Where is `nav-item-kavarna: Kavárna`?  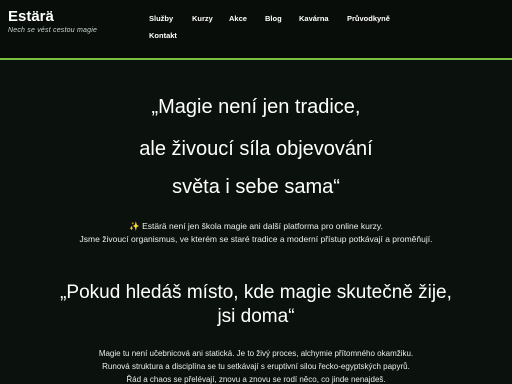
nav-item-kavarna: Kavárna is located at coordinates (314, 18).